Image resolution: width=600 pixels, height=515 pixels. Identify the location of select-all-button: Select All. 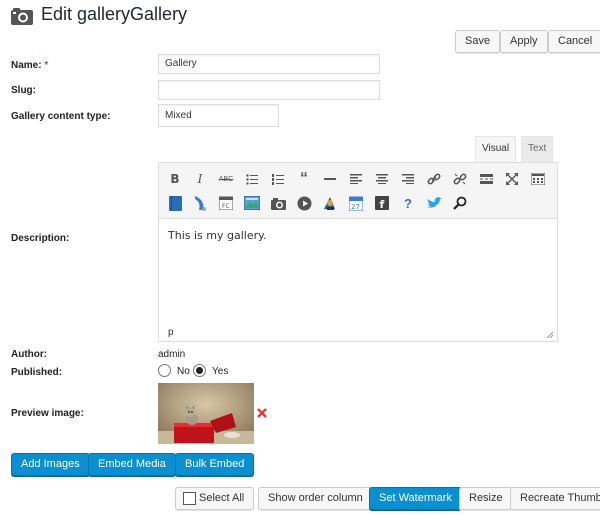
(214, 498).